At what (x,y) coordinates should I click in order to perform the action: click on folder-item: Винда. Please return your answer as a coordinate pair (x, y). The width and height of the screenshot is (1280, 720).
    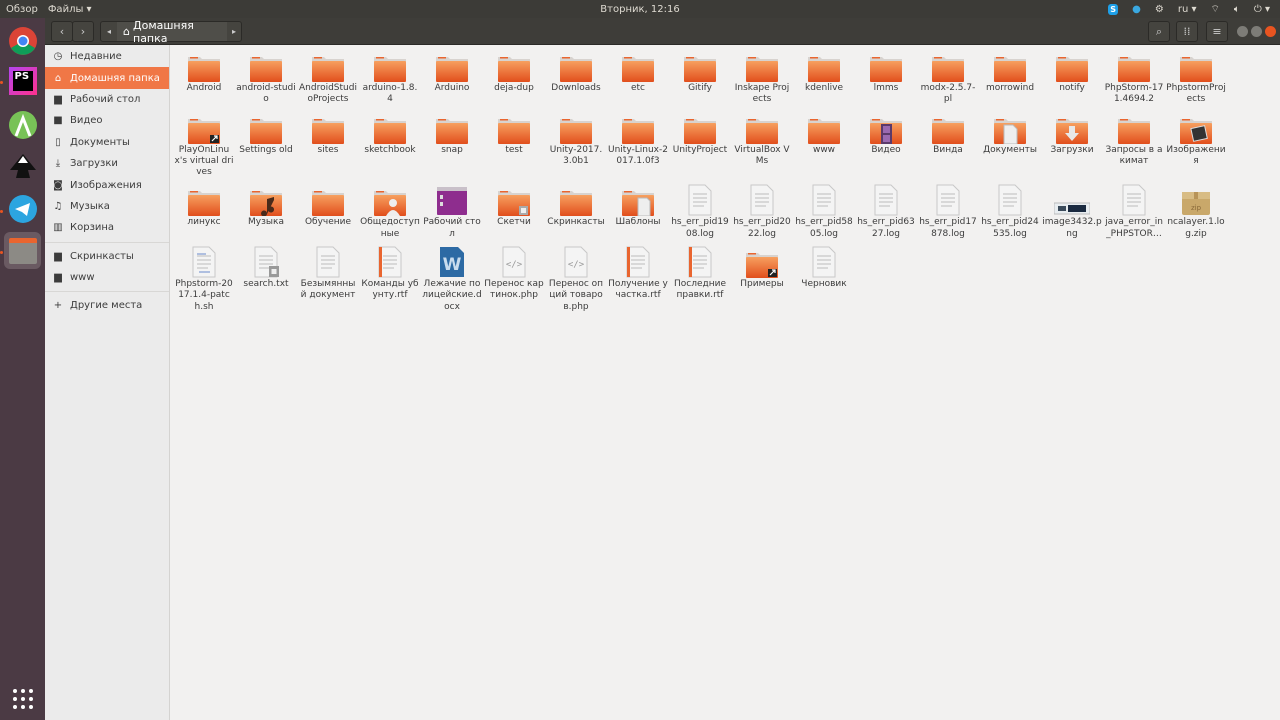
    Looking at the image, I should click on (948, 134).